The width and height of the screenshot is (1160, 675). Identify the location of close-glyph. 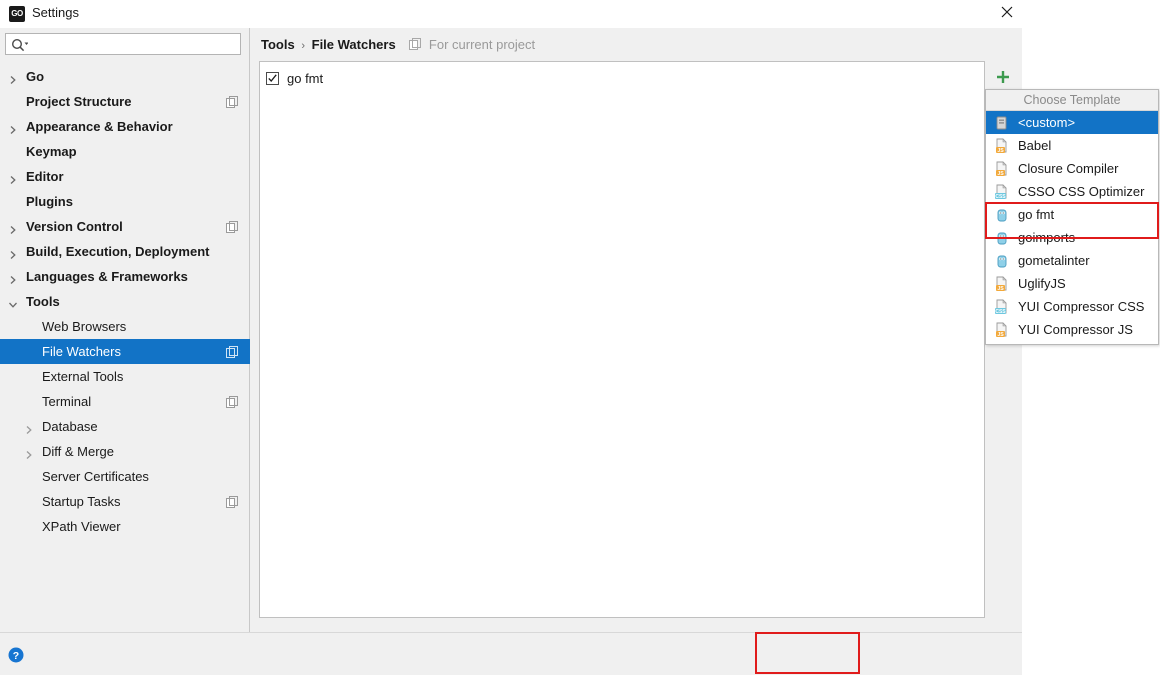
(1007, 12).